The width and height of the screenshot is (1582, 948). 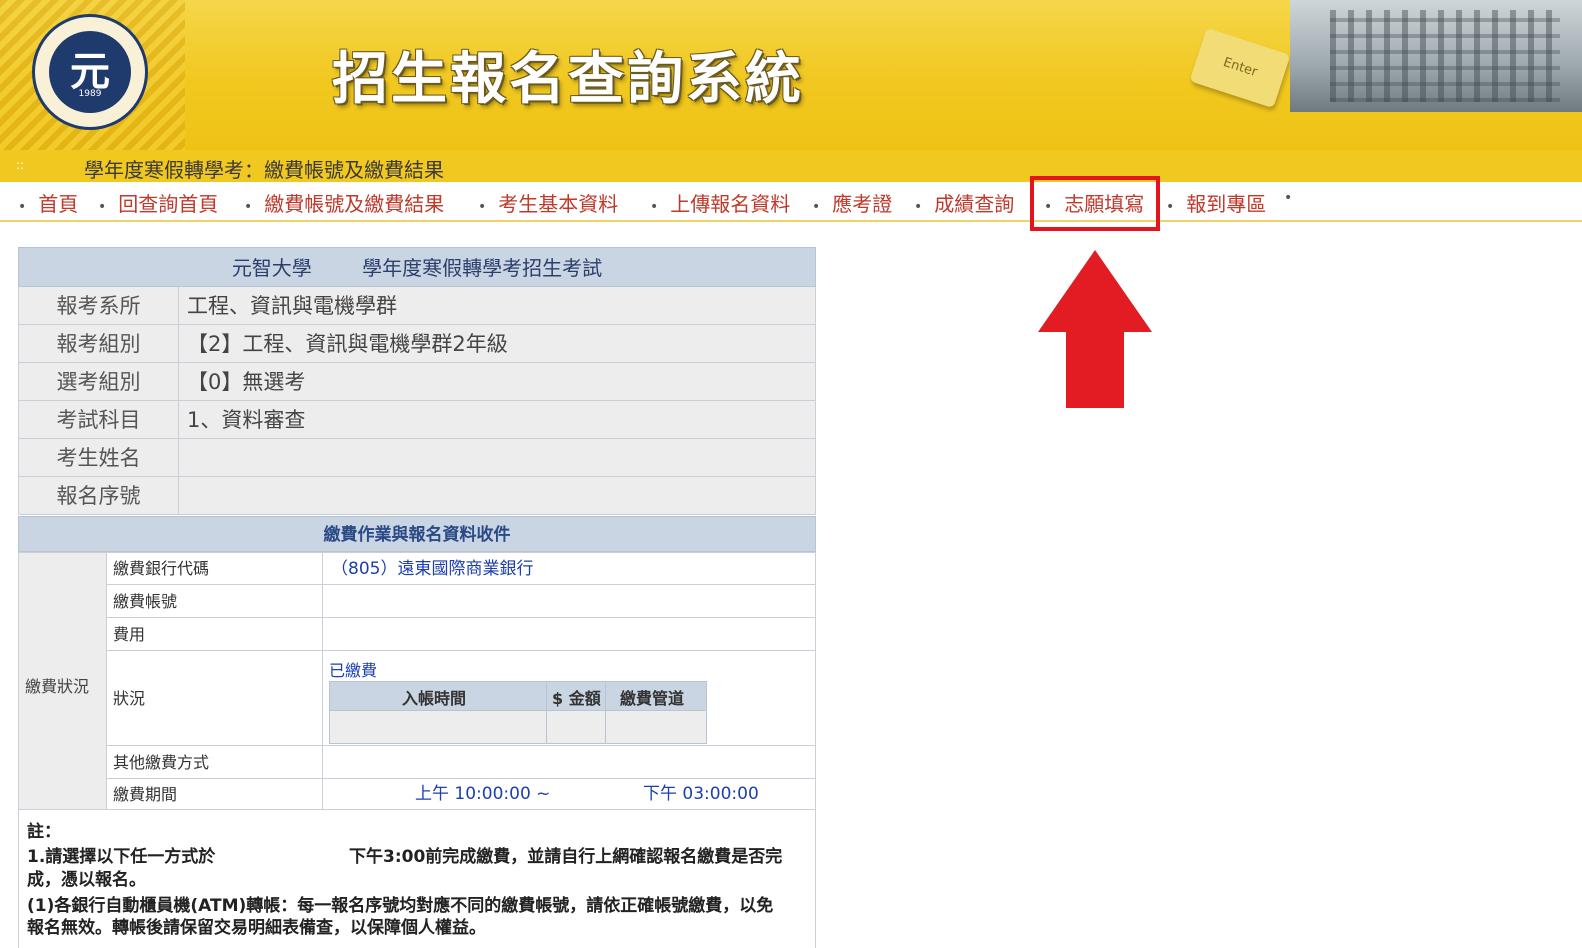 I want to click on subheading-bar: :: 學年度寒假轉學考：繳費帳號及繳費結果, so click(x=791, y=166).